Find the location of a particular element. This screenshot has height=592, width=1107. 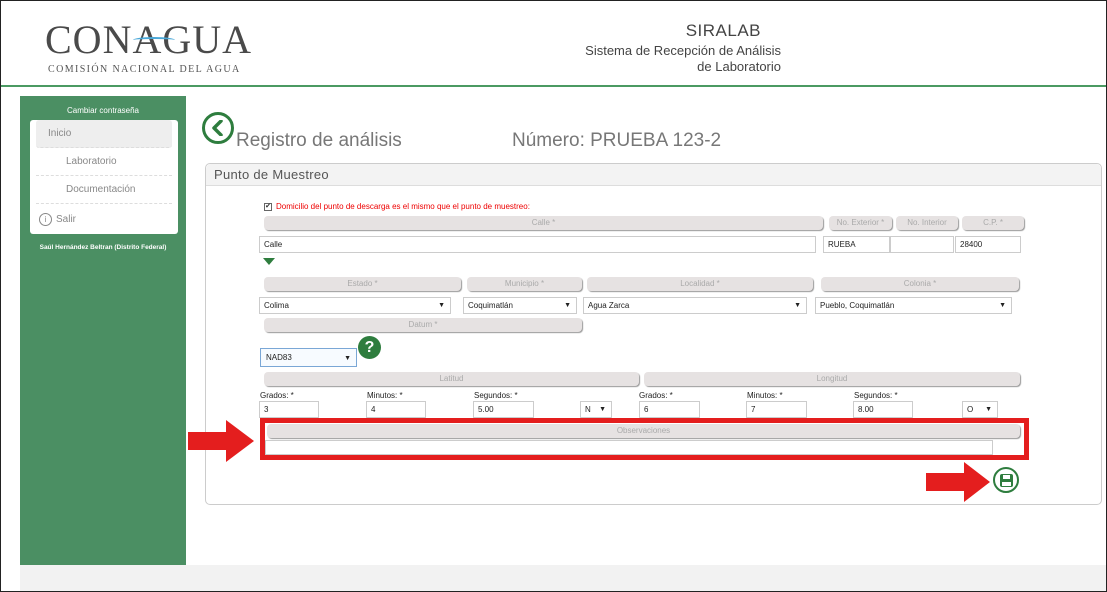

datum-select: NAD83 ▼ is located at coordinates (308, 357).